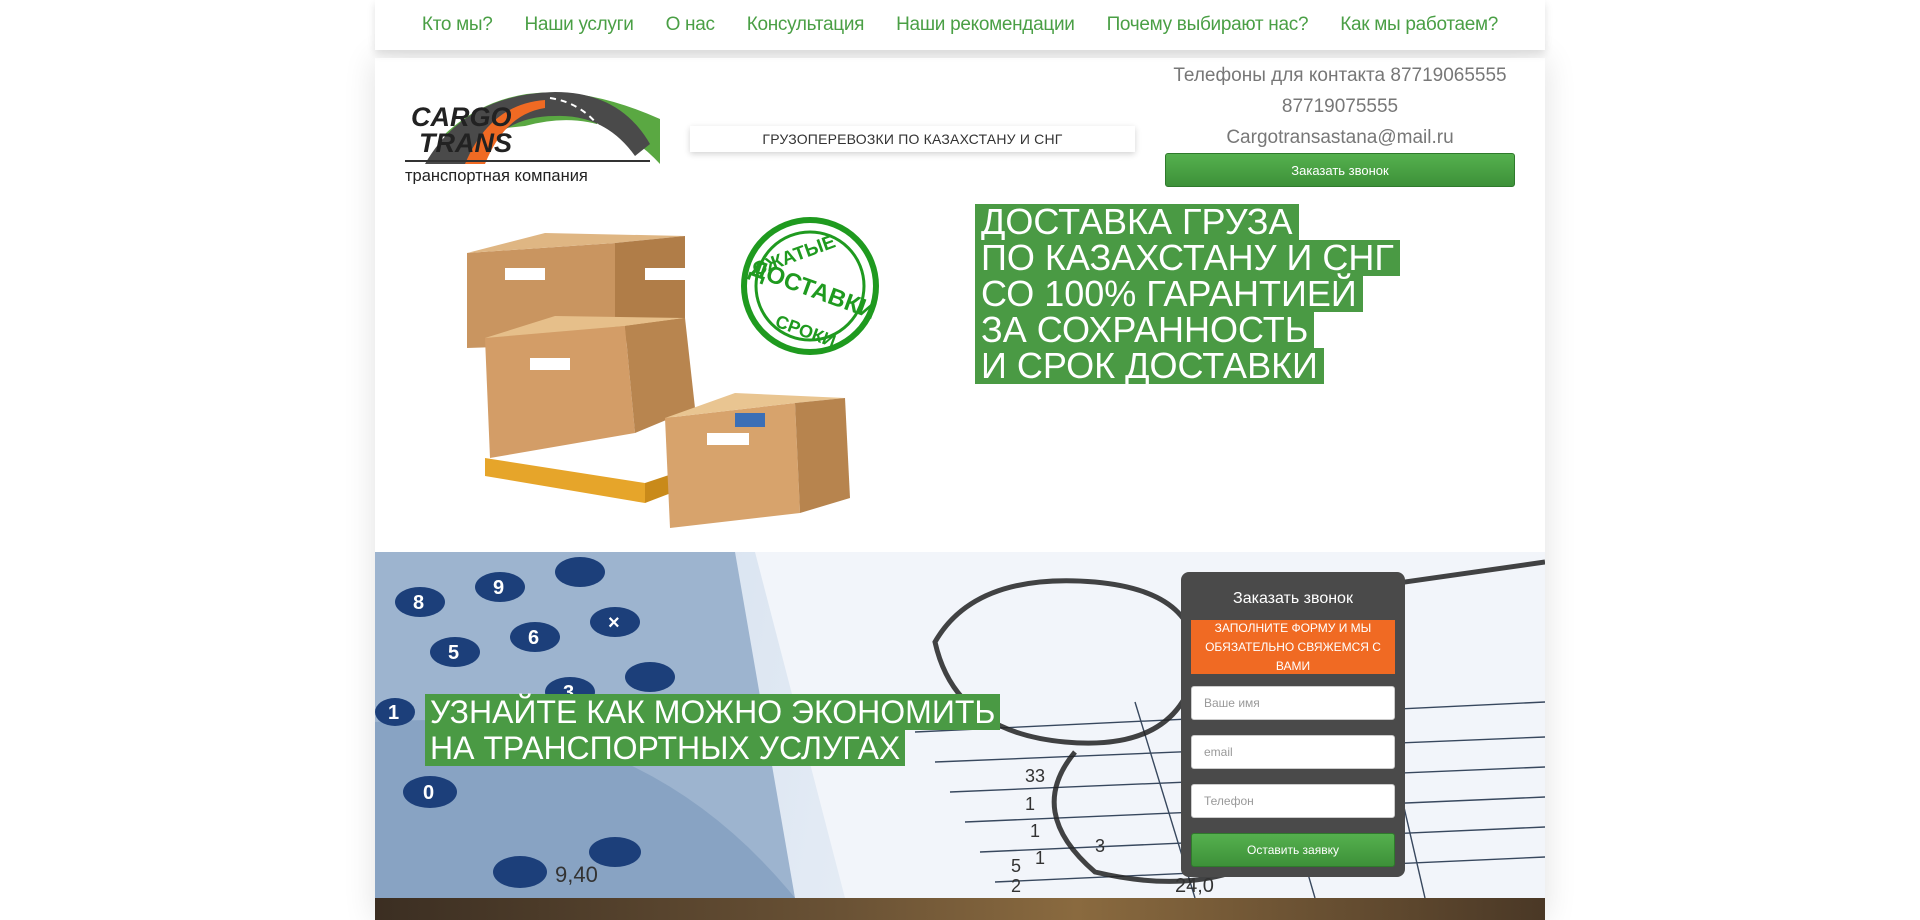 The width and height of the screenshot is (1920, 920). Describe the element at coordinates (1340, 75) in the screenshot. I see `contact-phone-1: Телефоны для контакта 87719065555` at that location.